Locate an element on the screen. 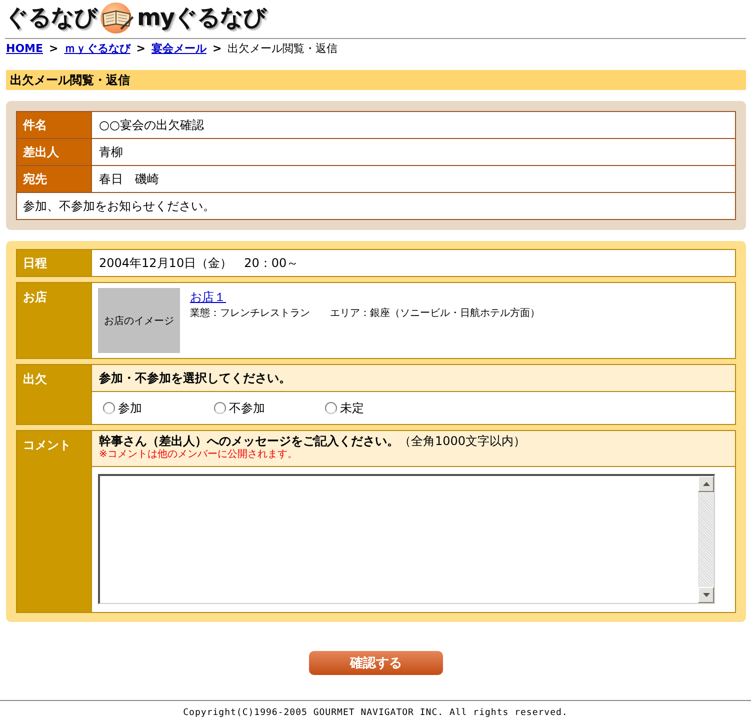 This screenshot has height=727, width=751. radio-label: 参加 is located at coordinates (130, 408).